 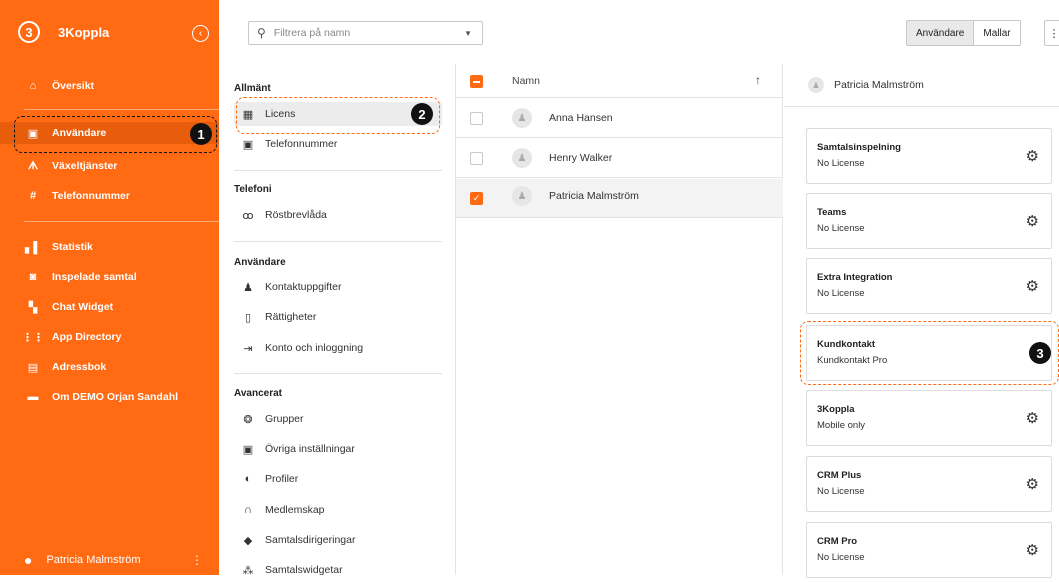 I want to click on sidebar-item-label: Inspelade samtal, so click(x=94, y=277).